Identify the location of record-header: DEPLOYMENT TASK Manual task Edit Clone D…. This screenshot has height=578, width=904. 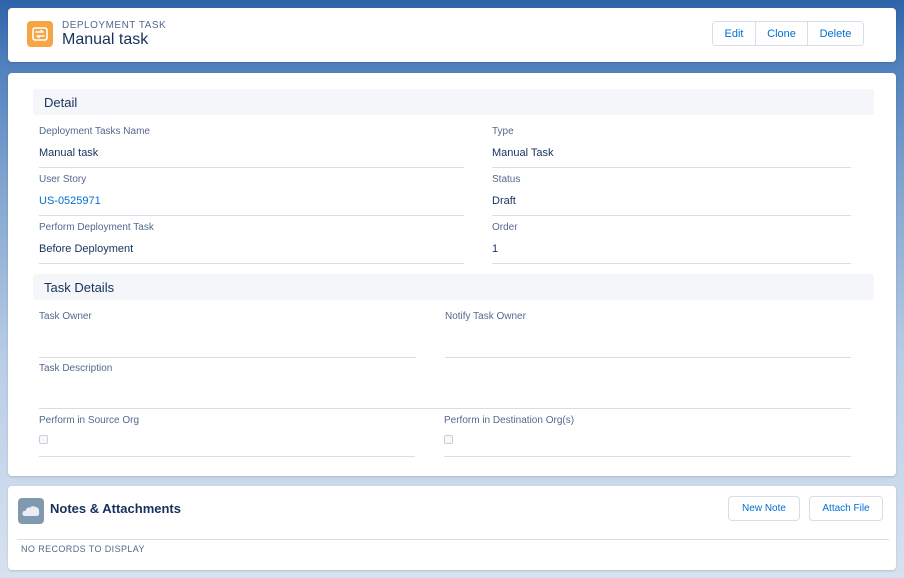
(452, 35).